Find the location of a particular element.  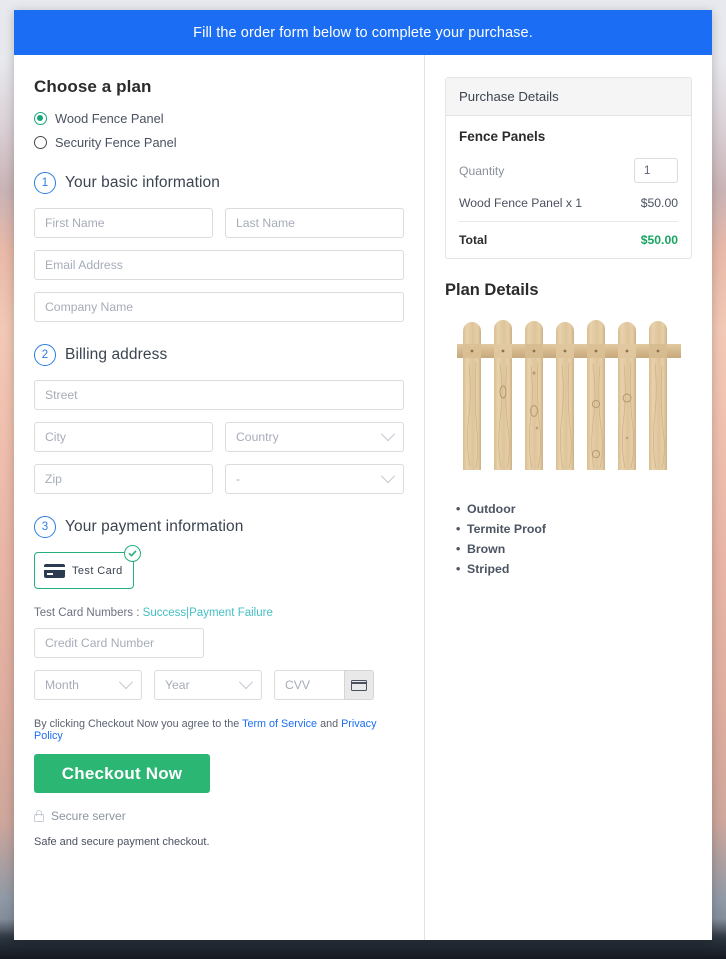

name-row: First Name Last Name is located at coordinates (219, 223).